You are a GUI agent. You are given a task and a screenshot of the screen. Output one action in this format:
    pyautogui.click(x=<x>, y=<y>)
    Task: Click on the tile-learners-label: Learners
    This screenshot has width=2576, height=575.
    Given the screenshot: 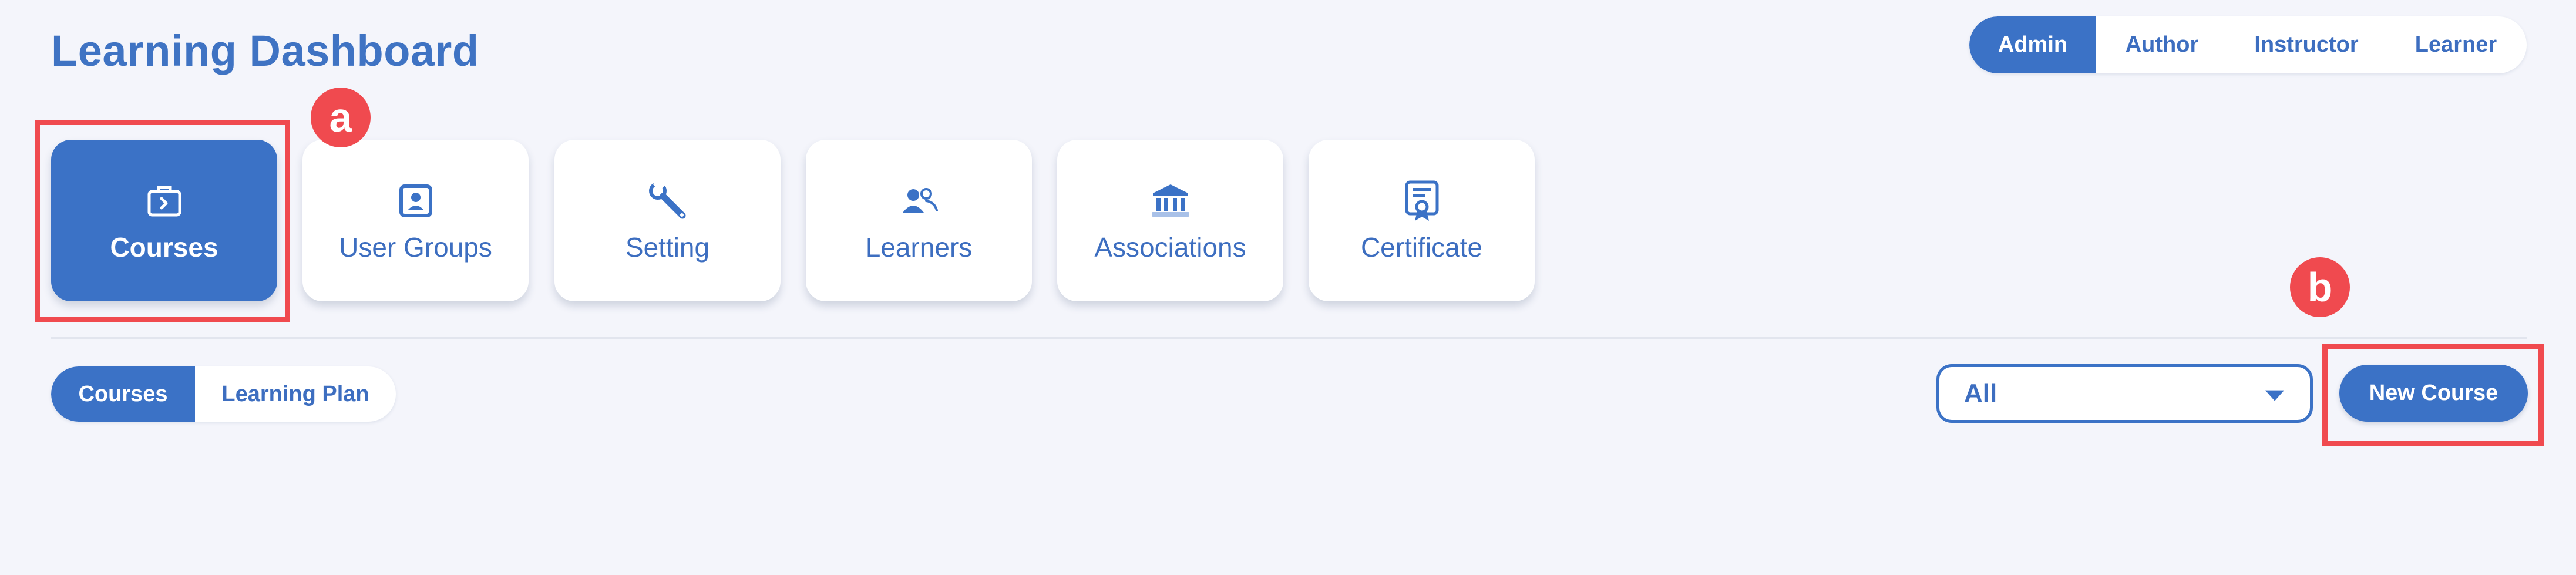 What is the action you would take?
    pyautogui.click(x=919, y=247)
    